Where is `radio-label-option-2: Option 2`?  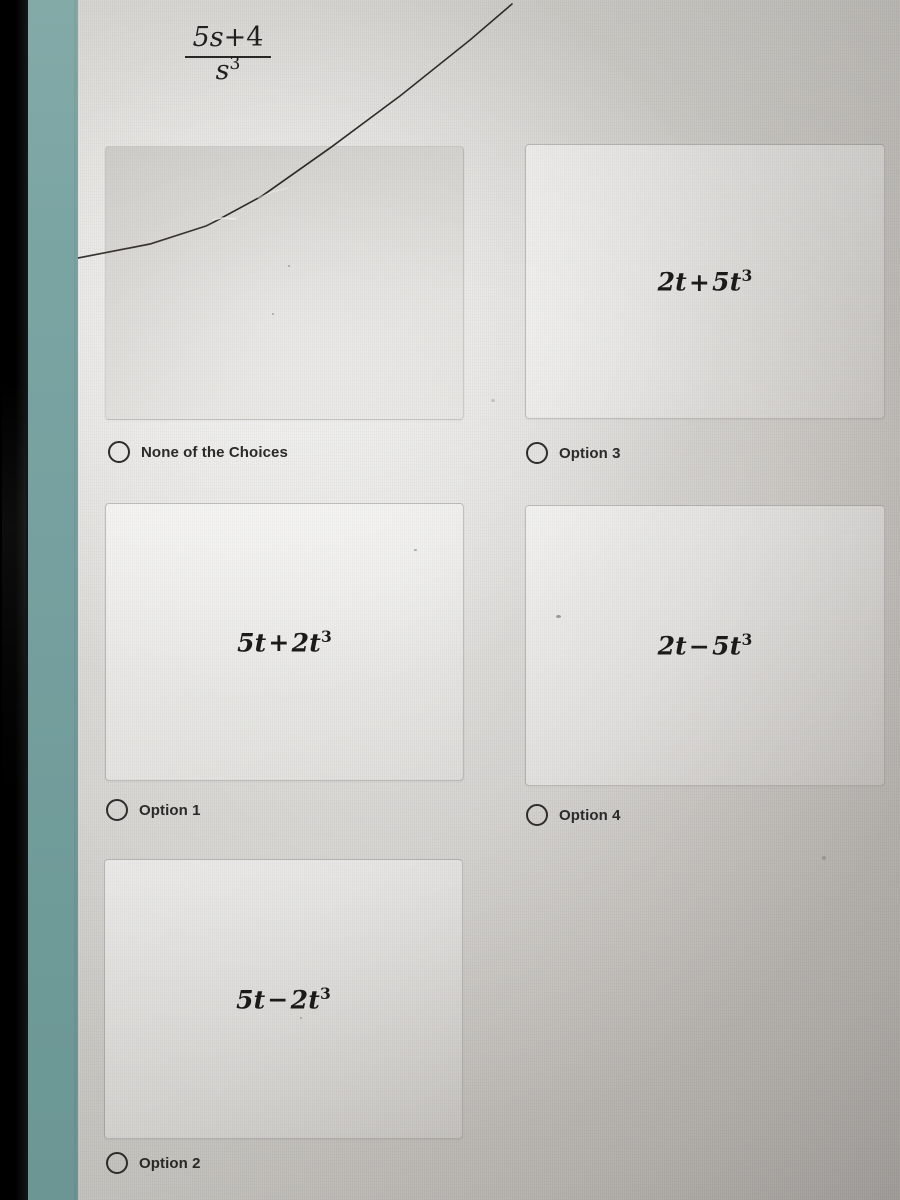 radio-label-option-2: Option 2 is located at coordinates (170, 1163).